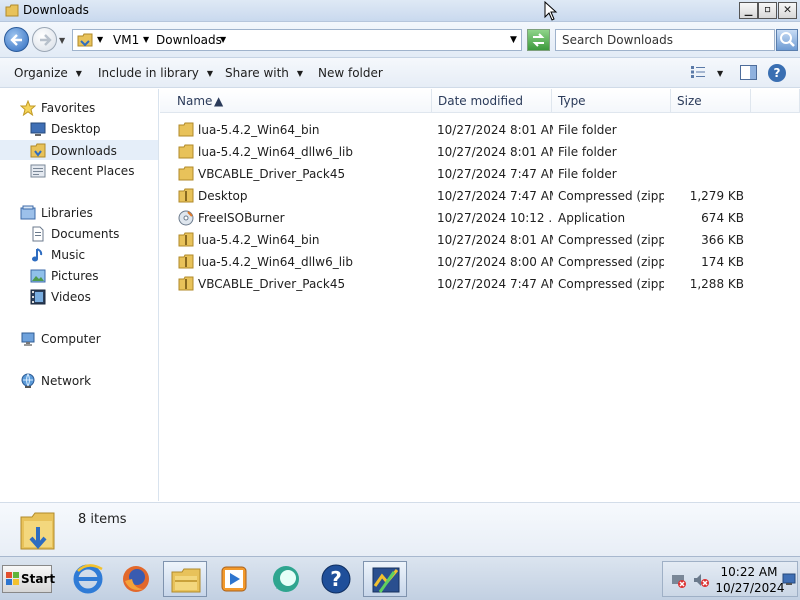 The width and height of the screenshot is (800, 600). What do you see at coordinates (749, 572) in the screenshot?
I see `clock-time: 10:22 AM` at bounding box center [749, 572].